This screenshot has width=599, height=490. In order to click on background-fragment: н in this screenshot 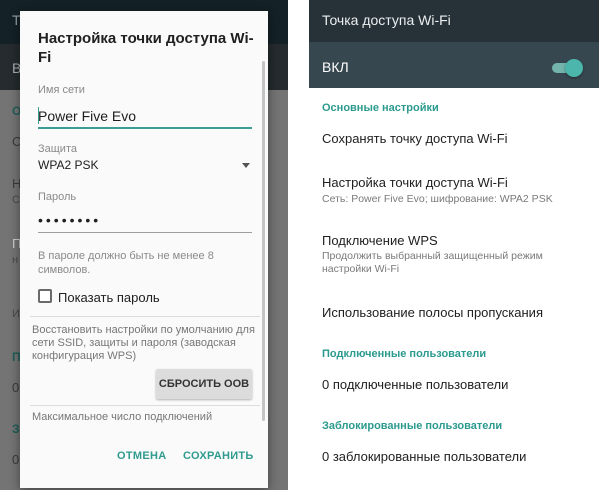, I will do `click(15, 260)`.